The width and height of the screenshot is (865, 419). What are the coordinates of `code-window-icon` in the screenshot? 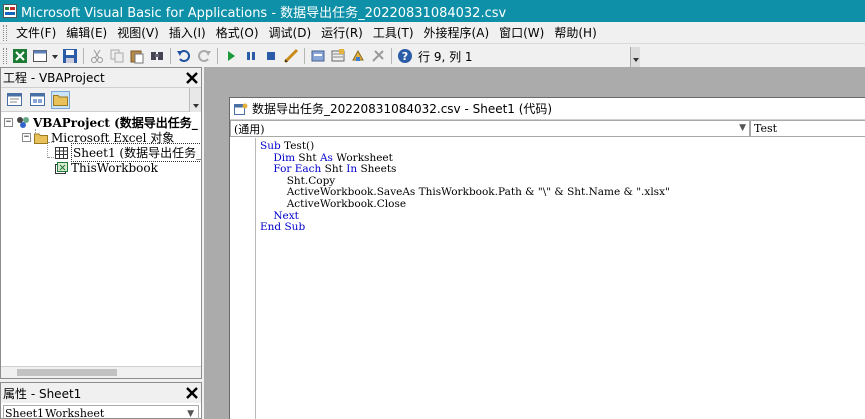 It's located at (241, 109).